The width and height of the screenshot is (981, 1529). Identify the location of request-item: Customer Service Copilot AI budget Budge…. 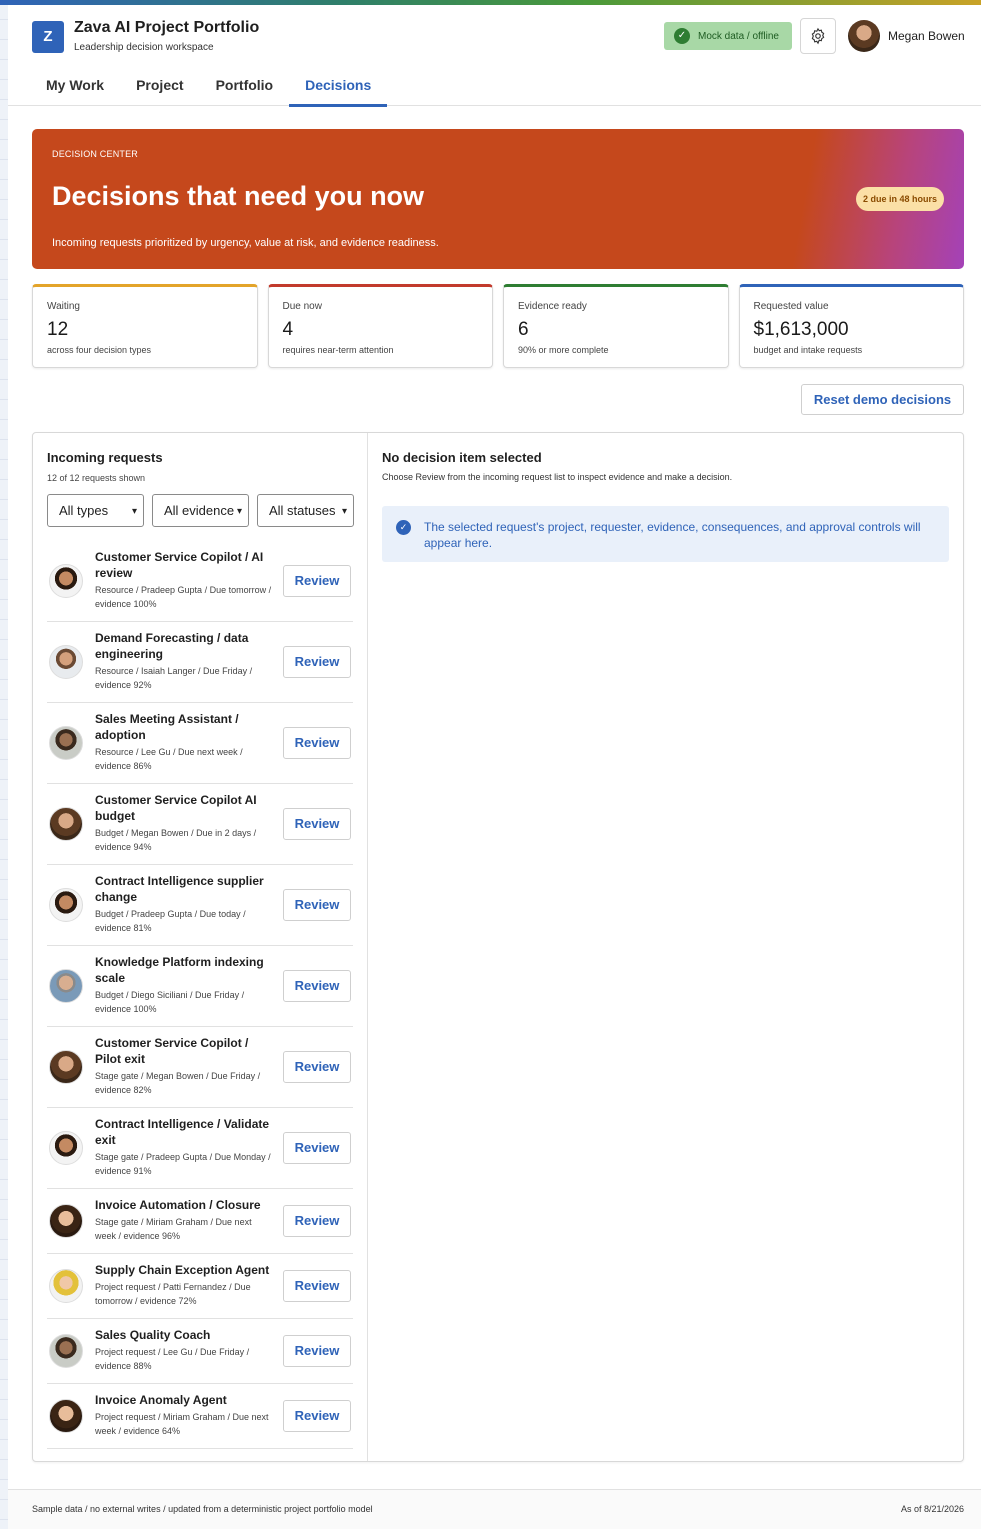
(200, 824).